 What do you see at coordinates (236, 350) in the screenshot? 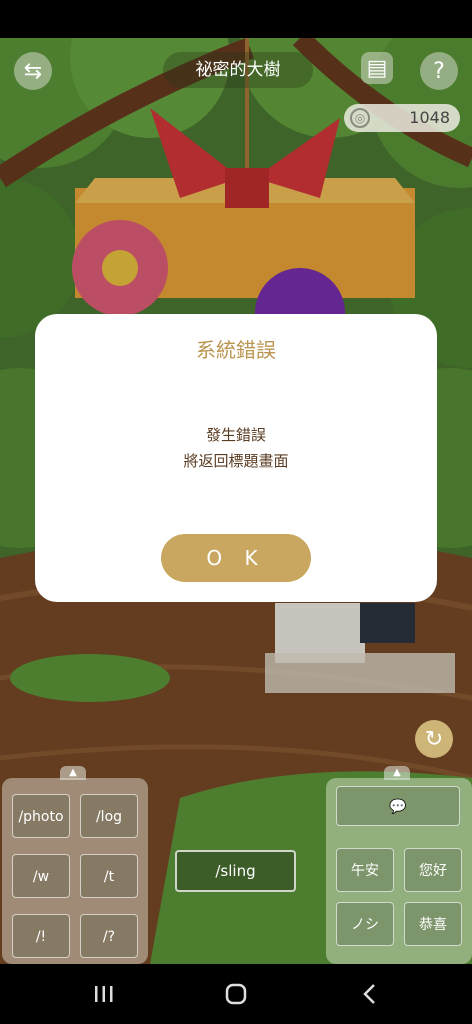
I see `dialog-title: 系統錯誤` at bounding box center [236, 350].